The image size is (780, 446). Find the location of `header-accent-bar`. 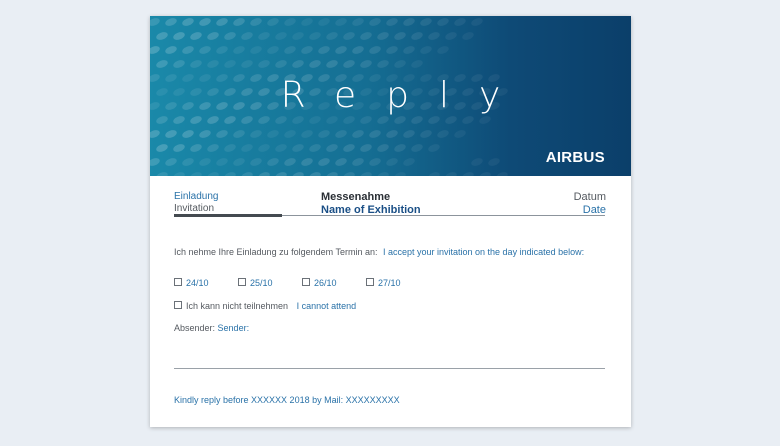

header-accent-bar is located at coordinates (228, 215).